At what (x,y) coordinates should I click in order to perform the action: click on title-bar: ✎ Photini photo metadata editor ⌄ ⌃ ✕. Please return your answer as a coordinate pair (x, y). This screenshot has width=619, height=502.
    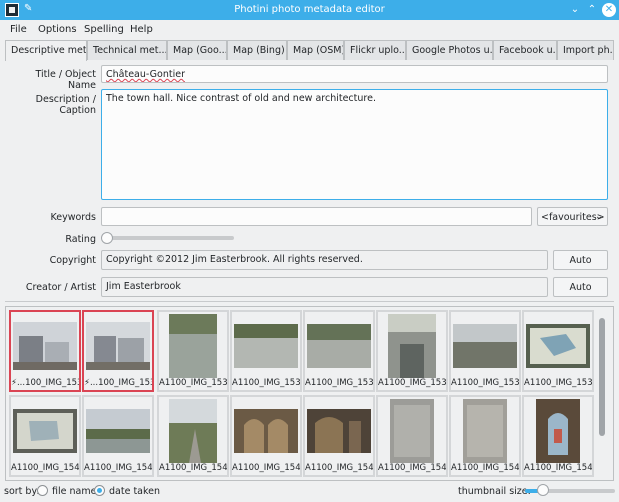
    Looking at the image, I should click on (309, 10).